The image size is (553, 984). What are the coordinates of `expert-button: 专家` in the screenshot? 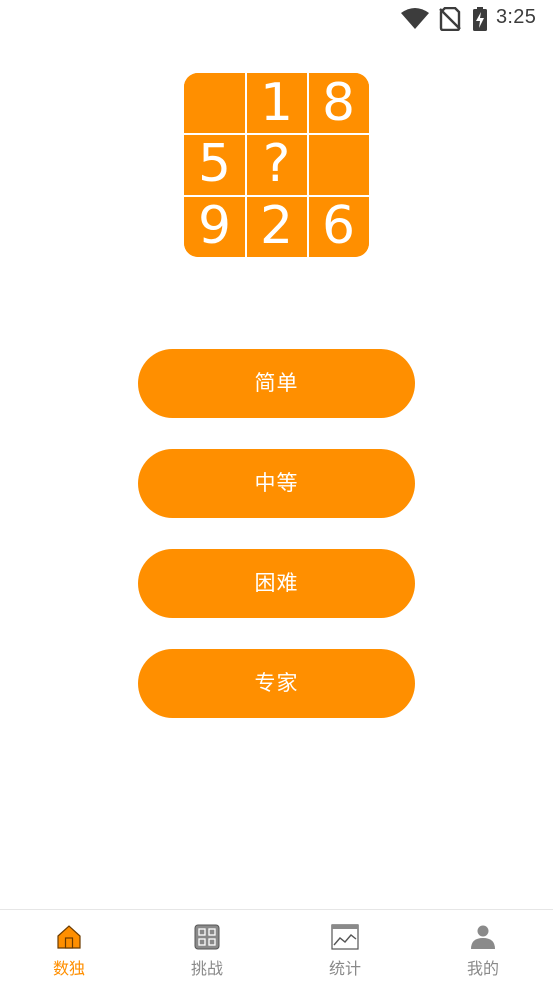 It's located at (276, 683).